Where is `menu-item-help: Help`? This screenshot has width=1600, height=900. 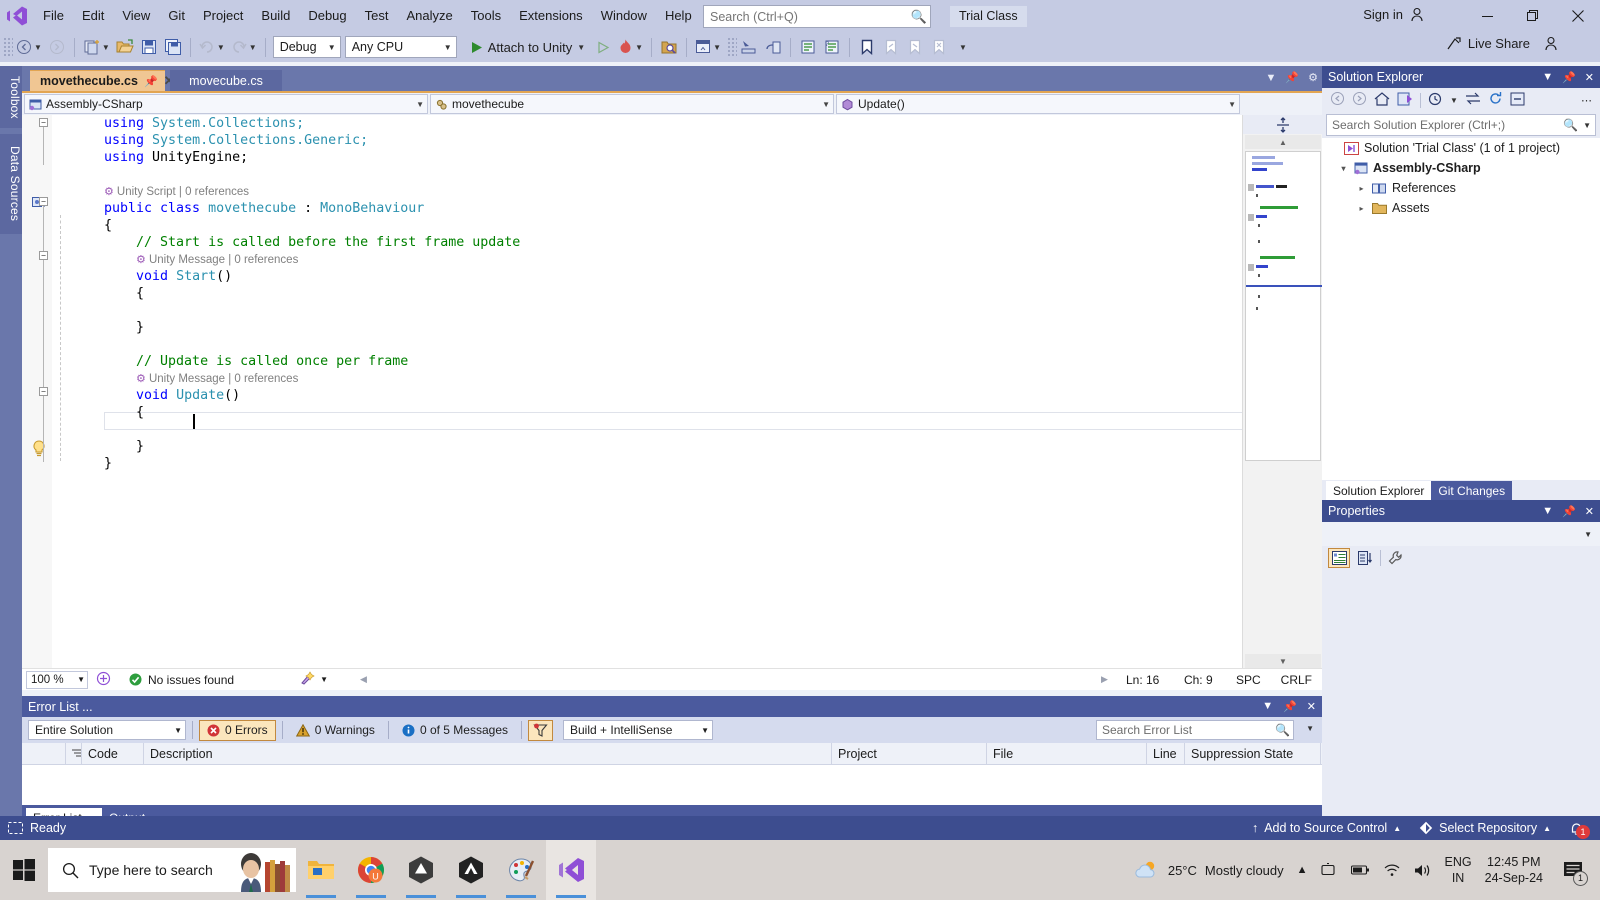
menu-item-help: Help is located at coordinates (678, 16).